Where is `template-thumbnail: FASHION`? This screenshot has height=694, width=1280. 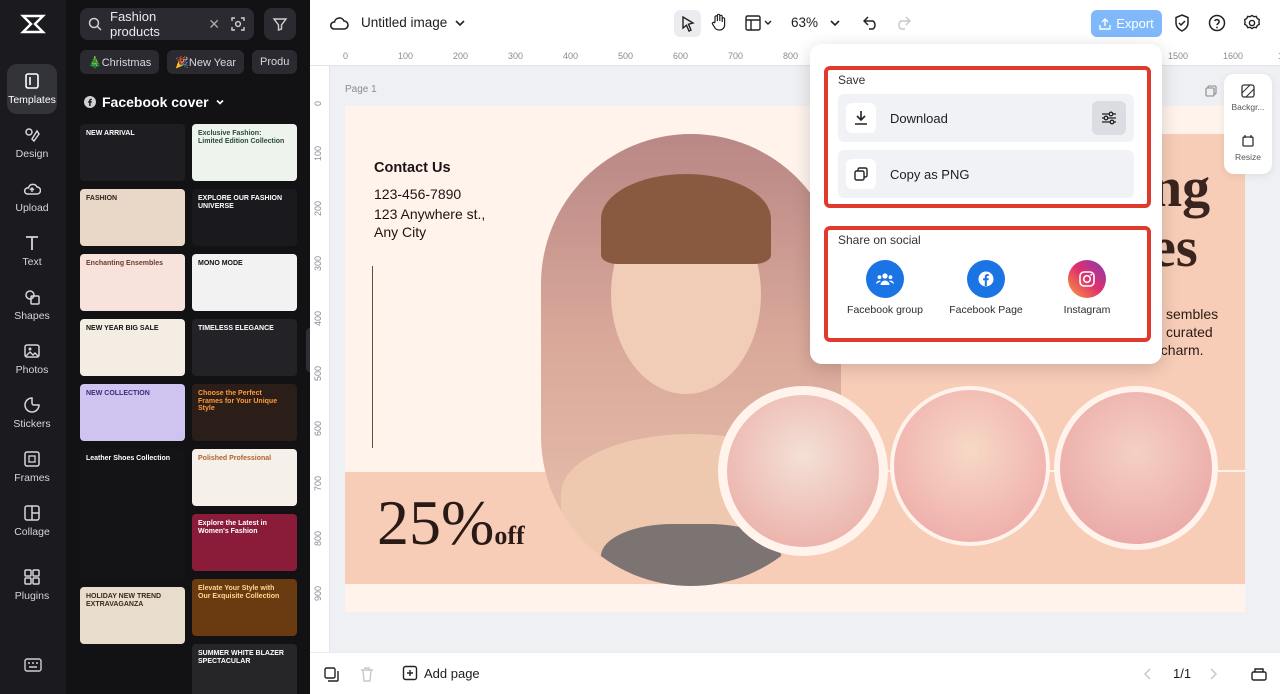 template-thumbnail: FASHION is located at coordinates (132, 217).